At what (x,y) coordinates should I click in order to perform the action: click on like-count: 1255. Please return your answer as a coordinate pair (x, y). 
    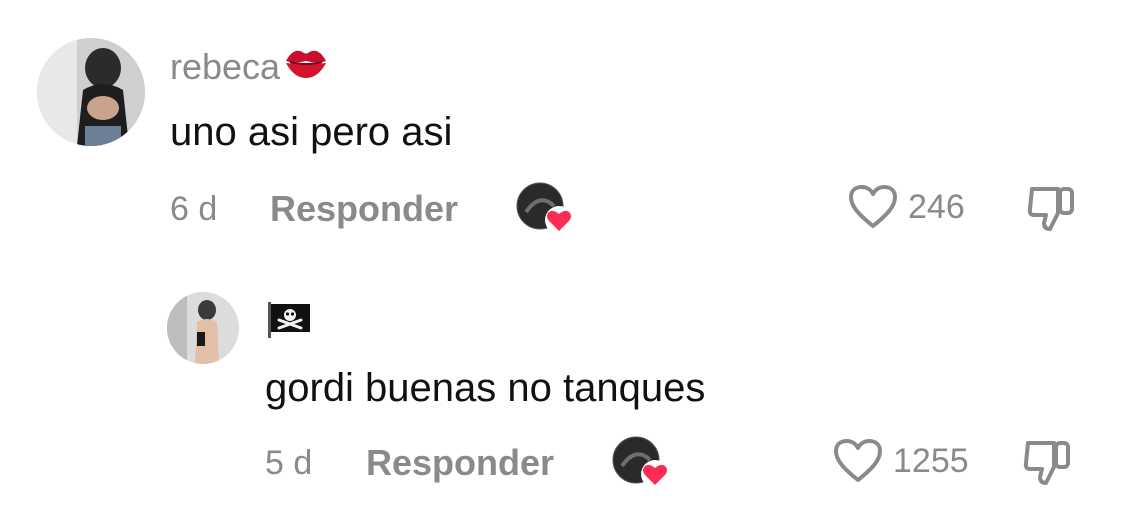
    Looking at the image, I should click on (931, 460).